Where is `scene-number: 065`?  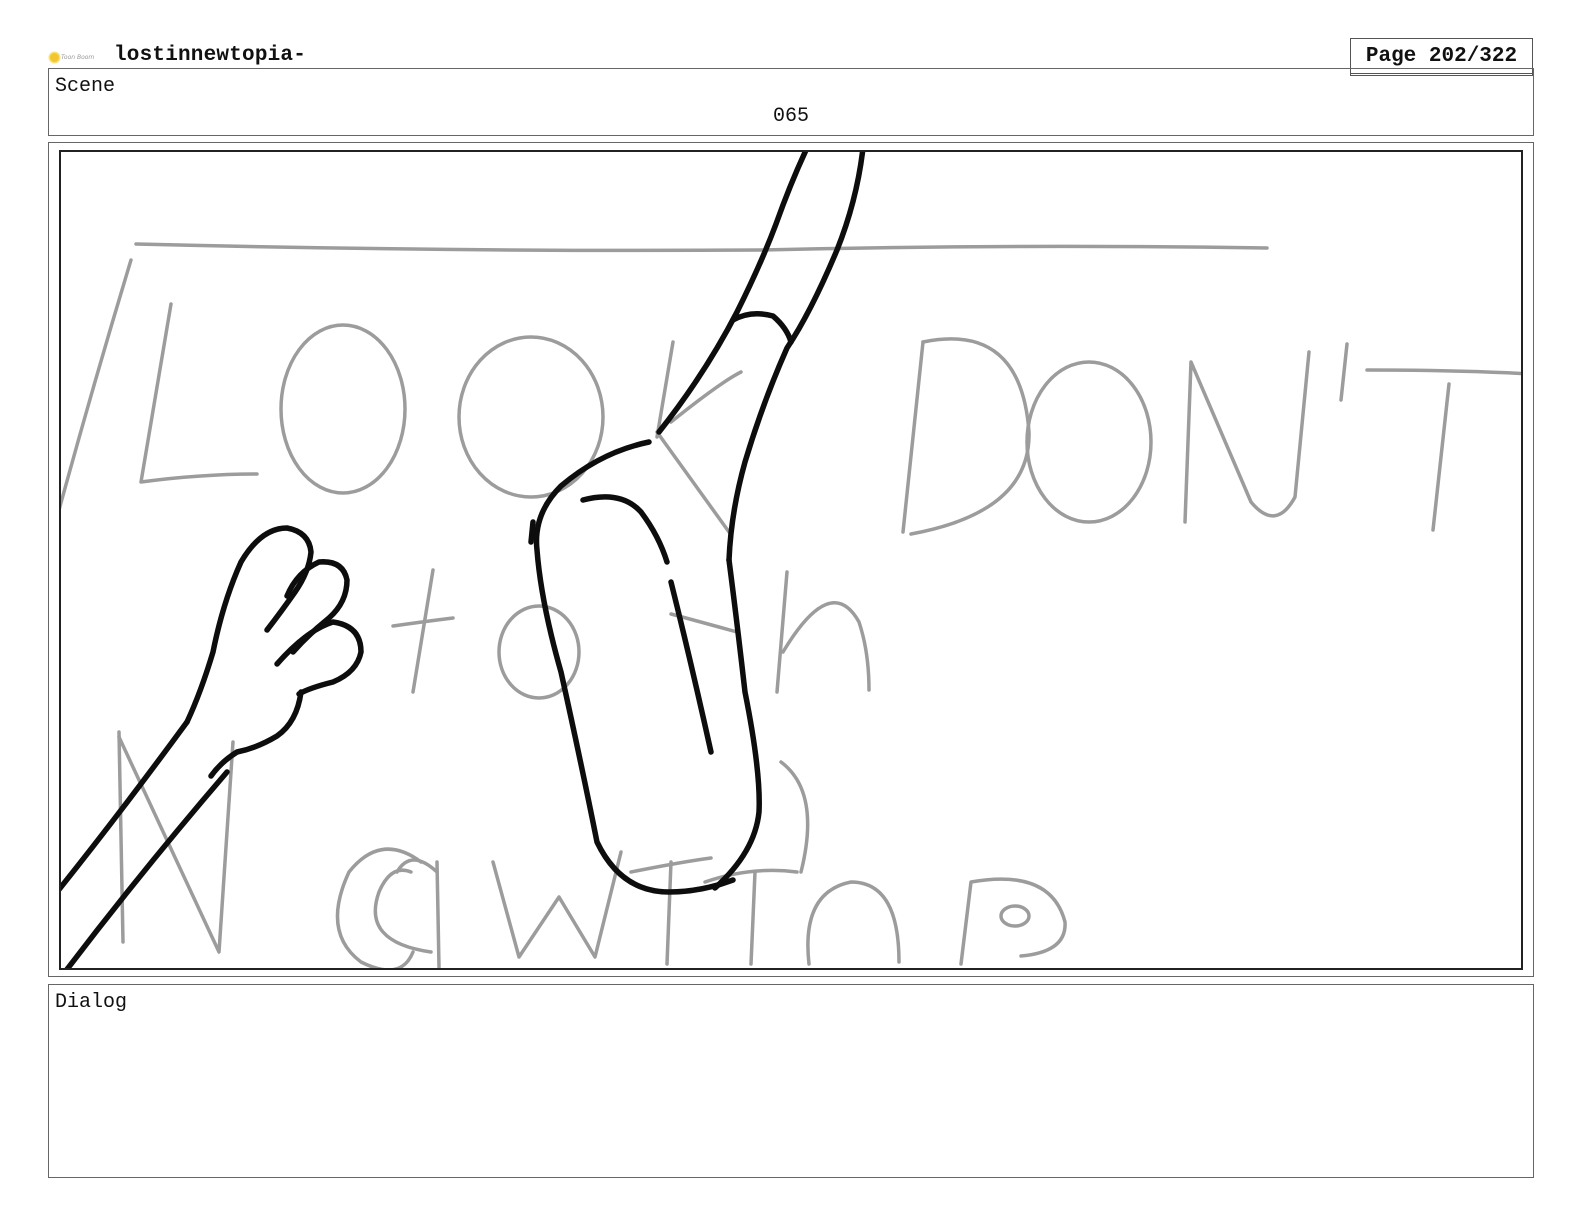 scene-number: 065 is located at coordinates (790, 116).